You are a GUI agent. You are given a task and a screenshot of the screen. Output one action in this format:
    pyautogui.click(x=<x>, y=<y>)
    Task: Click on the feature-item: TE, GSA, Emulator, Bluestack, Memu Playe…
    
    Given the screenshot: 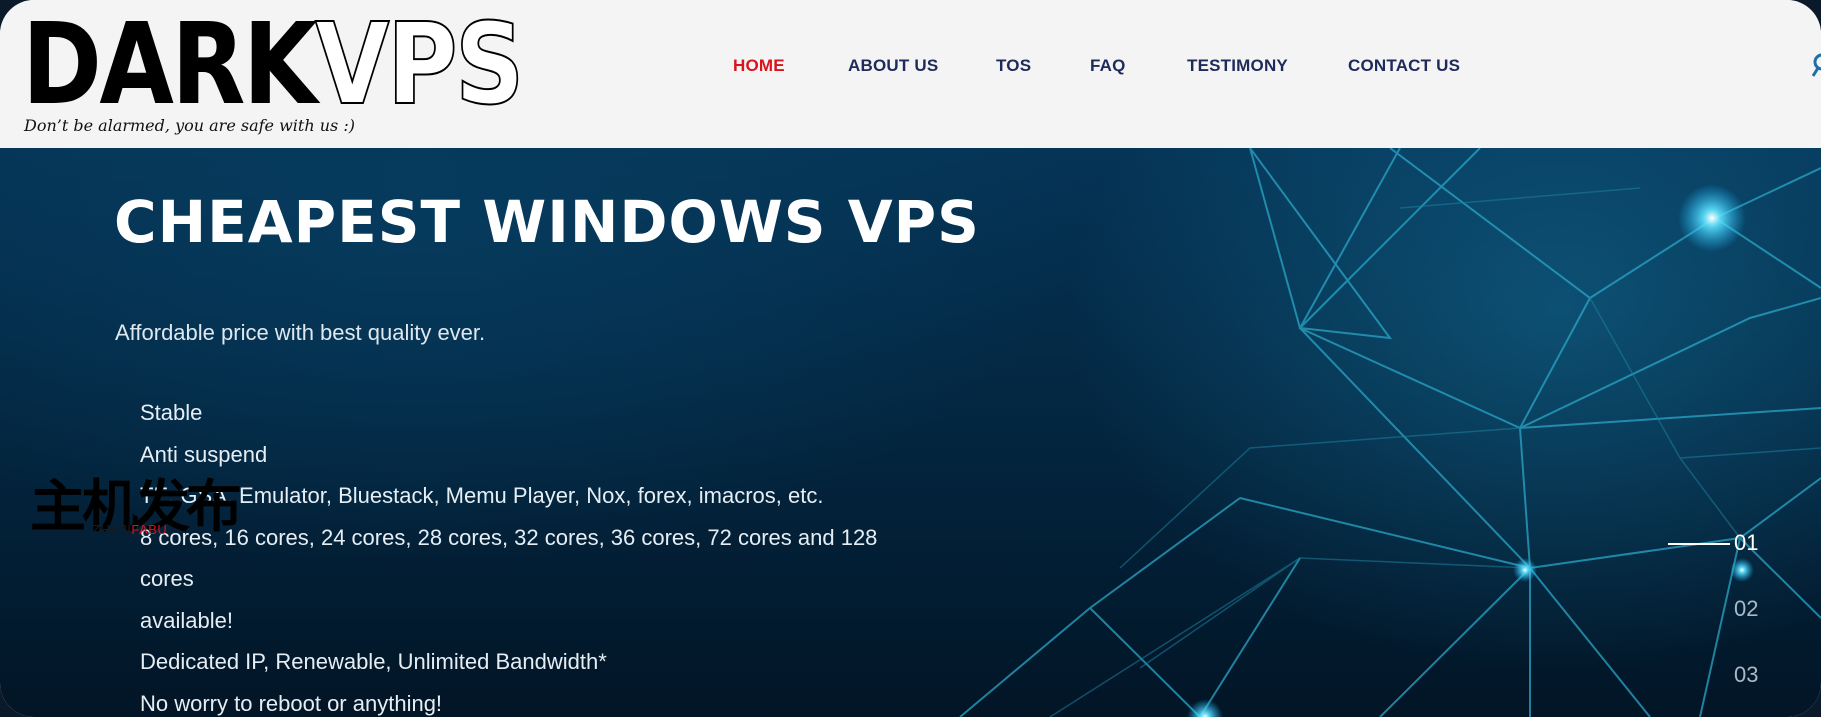 What is the action you would take?
    pyautogui.click(x=482, y=495)
    